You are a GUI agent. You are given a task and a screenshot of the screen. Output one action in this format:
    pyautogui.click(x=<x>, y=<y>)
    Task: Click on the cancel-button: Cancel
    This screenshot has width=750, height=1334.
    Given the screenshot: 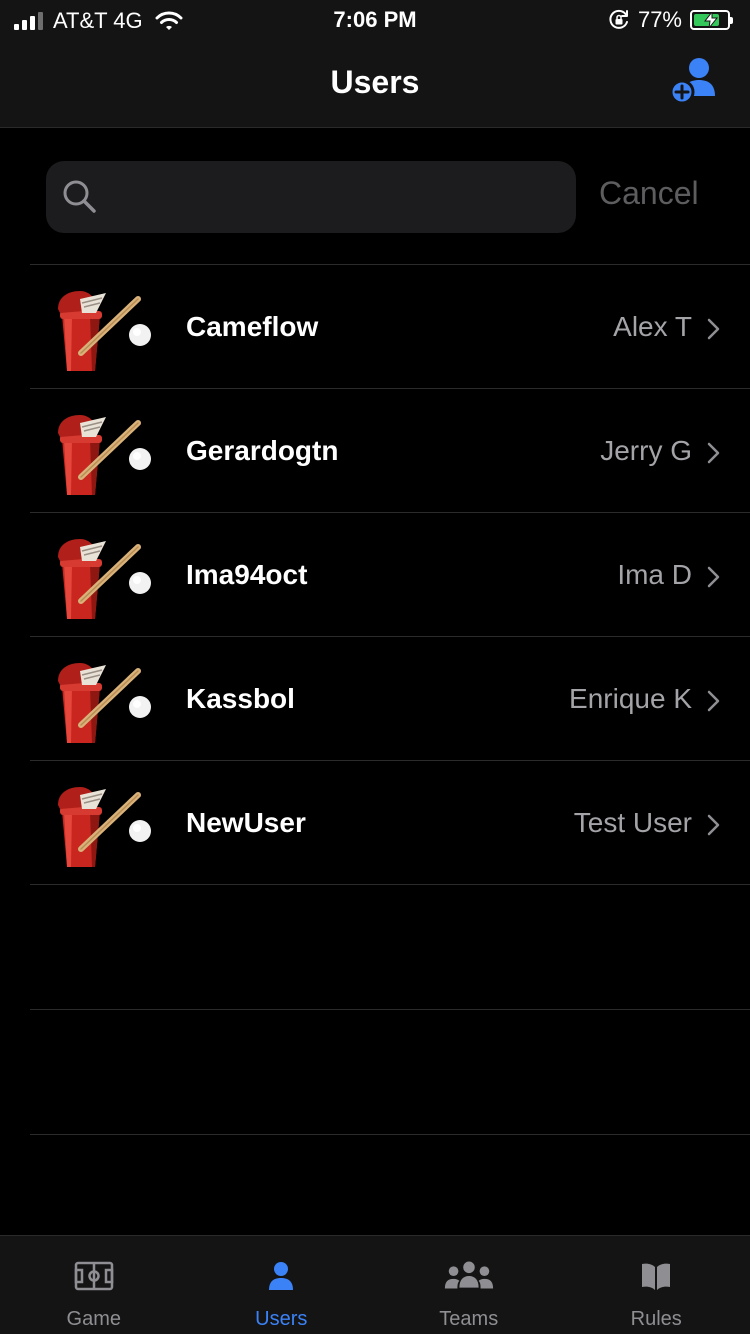 What is the action you would take?
    pyautogui.click(x=649, y=193)
    